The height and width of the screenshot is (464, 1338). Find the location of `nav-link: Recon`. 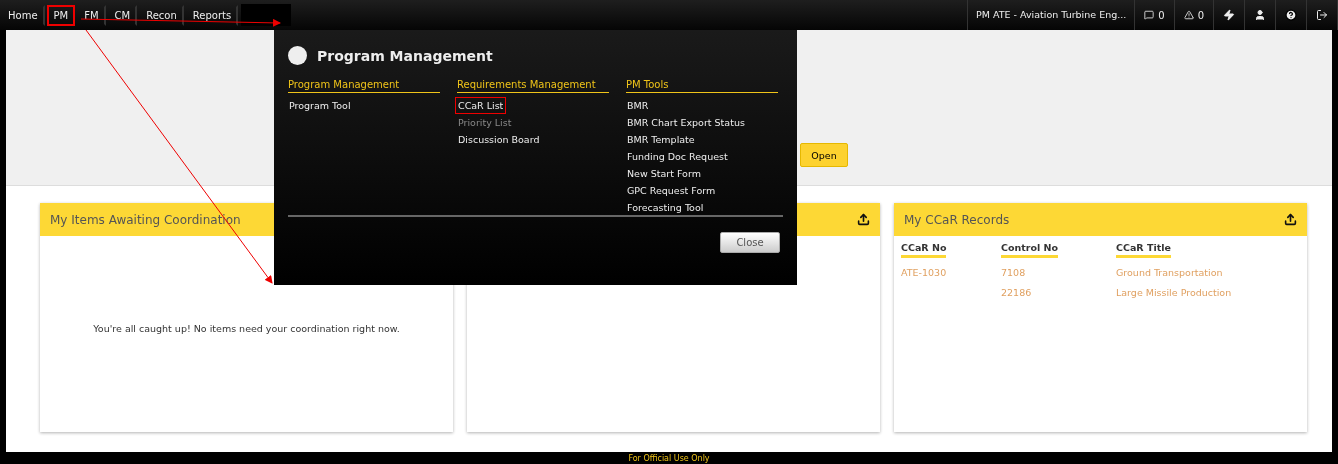

nav-link: Recon is located at coordinates (161, 15).